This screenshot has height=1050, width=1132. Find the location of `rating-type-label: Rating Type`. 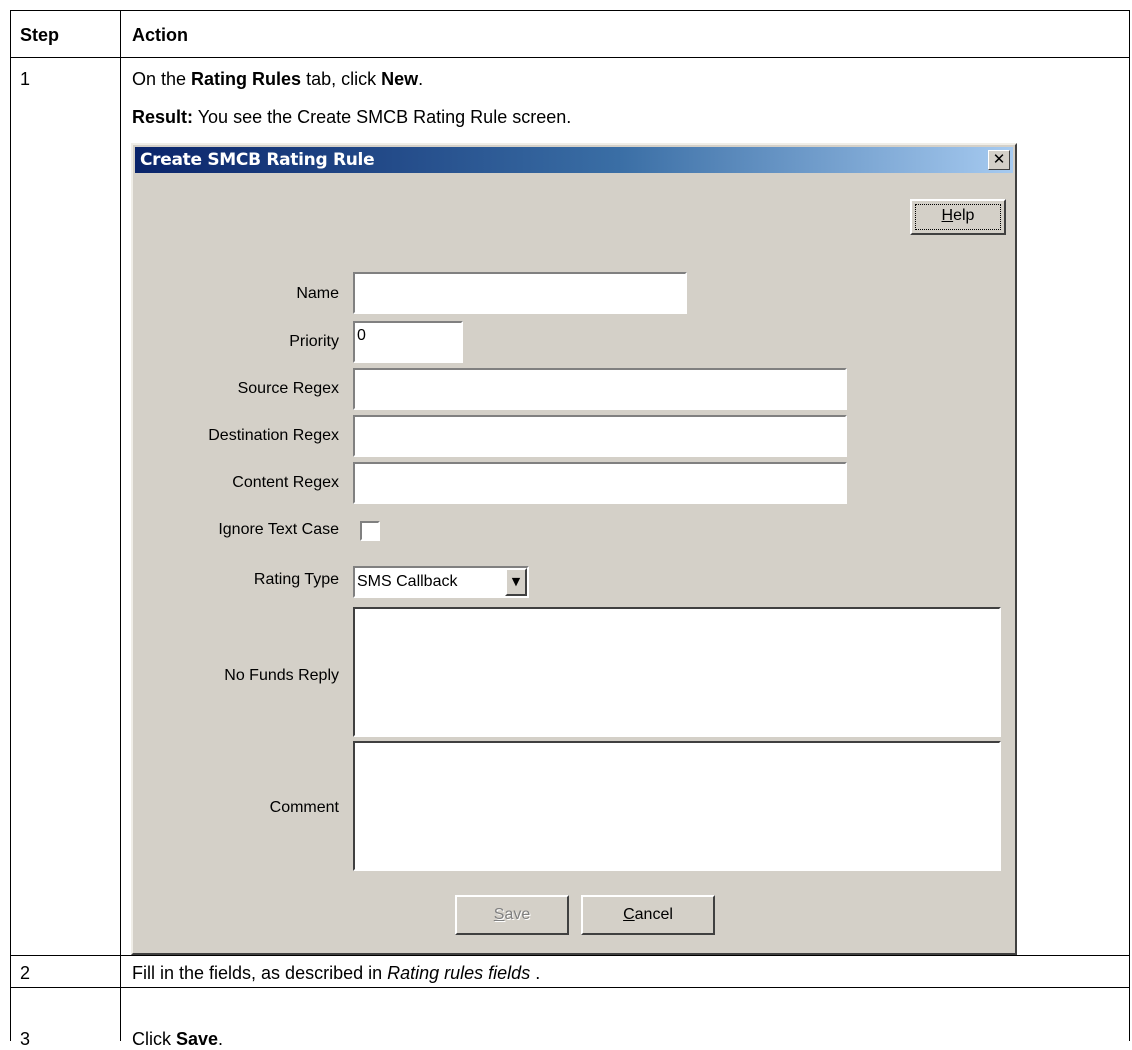

rating-type-label: Rating Type is located at coordinates (296, 579).